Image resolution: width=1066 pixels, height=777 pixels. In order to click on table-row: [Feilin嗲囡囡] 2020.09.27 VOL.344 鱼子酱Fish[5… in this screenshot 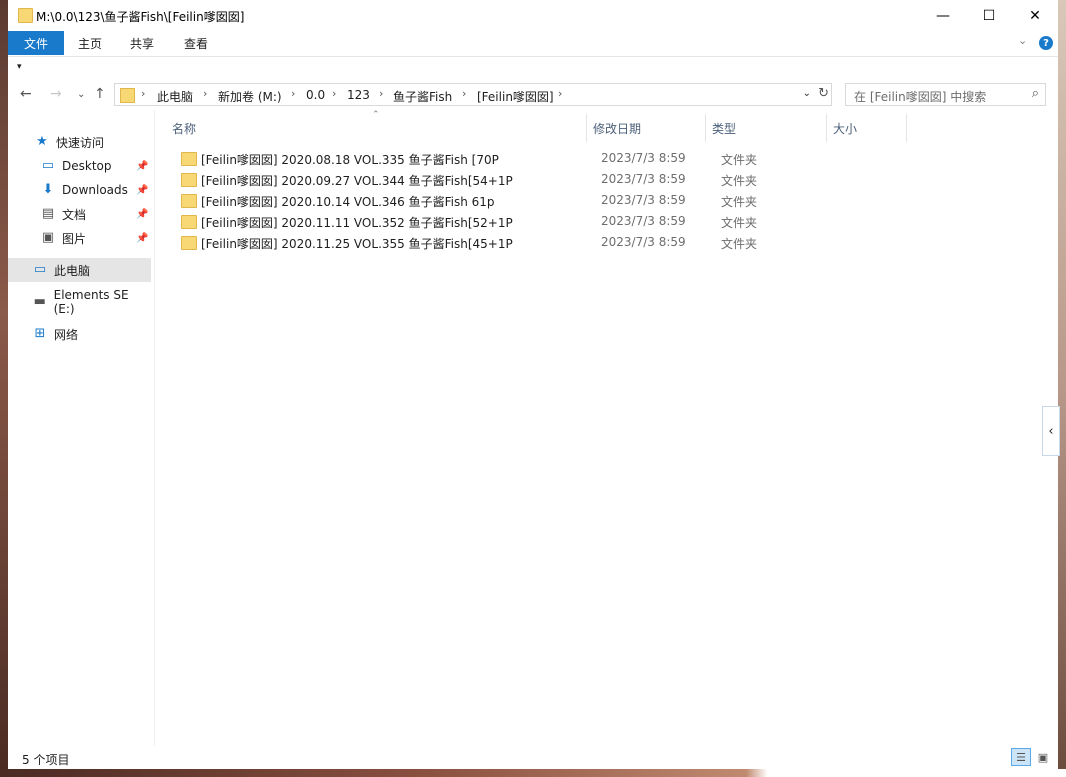, I will do `click(611, 179)`.